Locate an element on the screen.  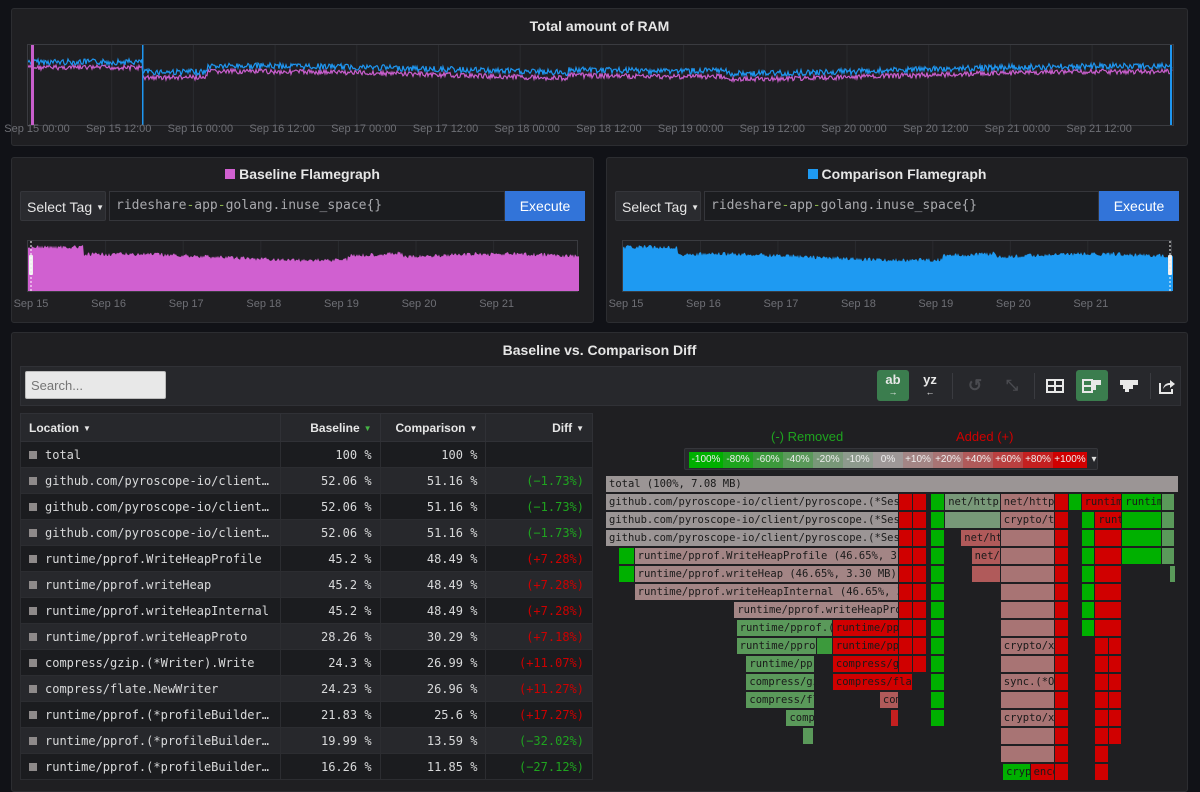
baseline-query-input: rideshare-app-golang.inuse_space{} is located at coordinates (307, 206).